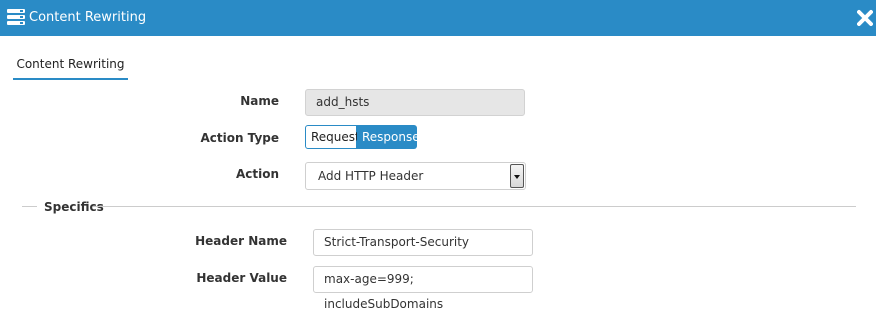 This screenshot has height=311, width=876. I want to click on specifics-divider-right, so click(474, 206).